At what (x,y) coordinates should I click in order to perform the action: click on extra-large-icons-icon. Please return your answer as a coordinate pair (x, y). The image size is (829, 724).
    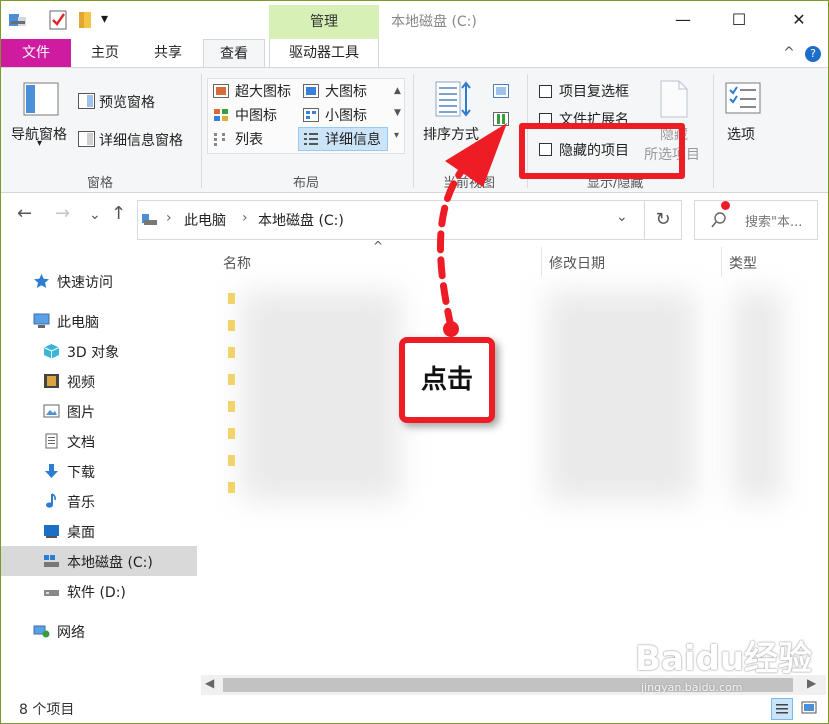
    Looking at the image, I should click on (221, 91).